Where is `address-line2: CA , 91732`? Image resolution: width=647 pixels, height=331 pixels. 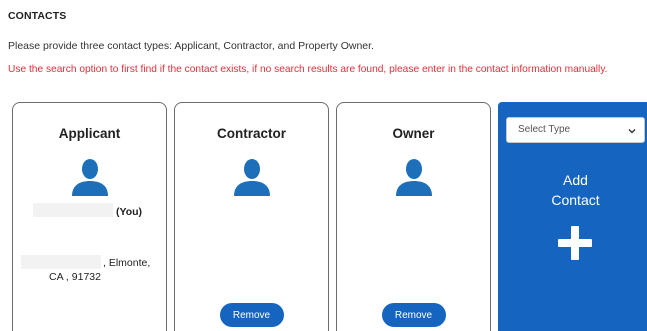
address-line2: CA , 91732 is located at coordinates (75, 277).